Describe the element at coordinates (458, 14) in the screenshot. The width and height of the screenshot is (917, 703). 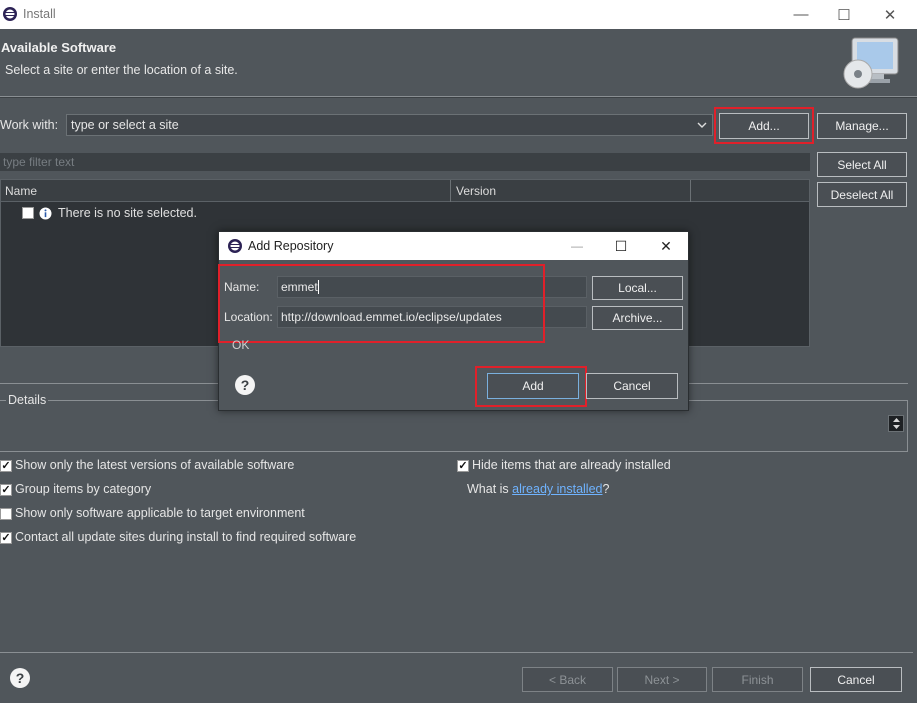
I see `window-titlebar: Install — ☐ ✕` at that location.